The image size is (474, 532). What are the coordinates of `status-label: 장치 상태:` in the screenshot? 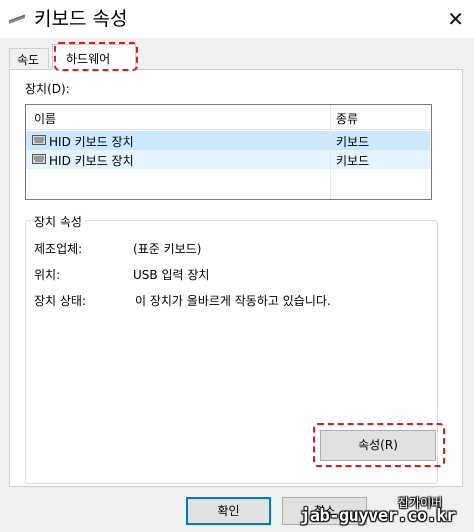 It's located at (60, 301).